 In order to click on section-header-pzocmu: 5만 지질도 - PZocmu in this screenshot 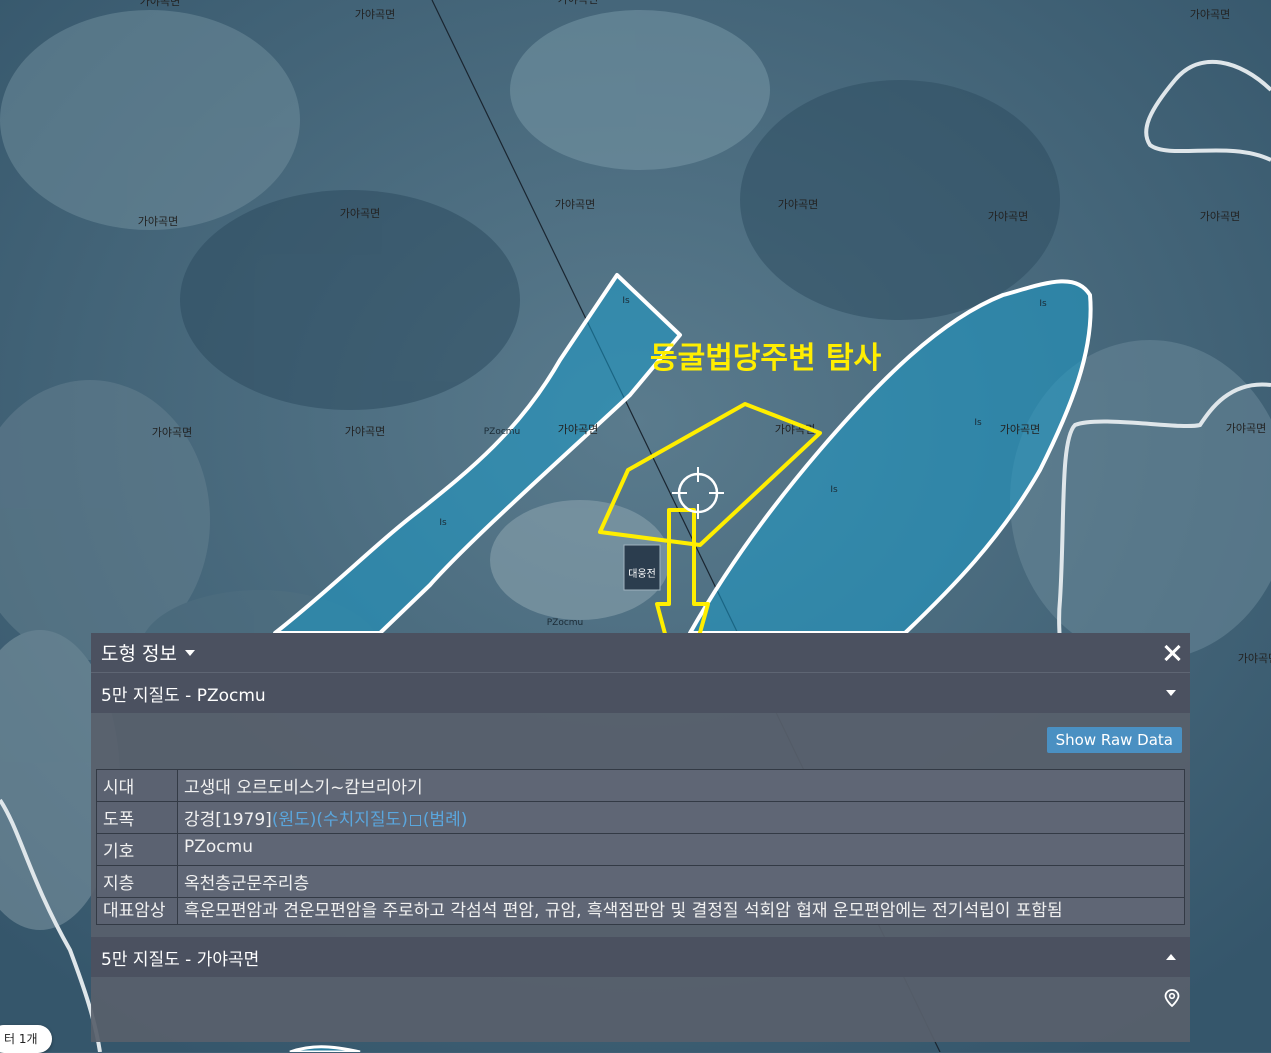, I will do `click(640, 693)`.